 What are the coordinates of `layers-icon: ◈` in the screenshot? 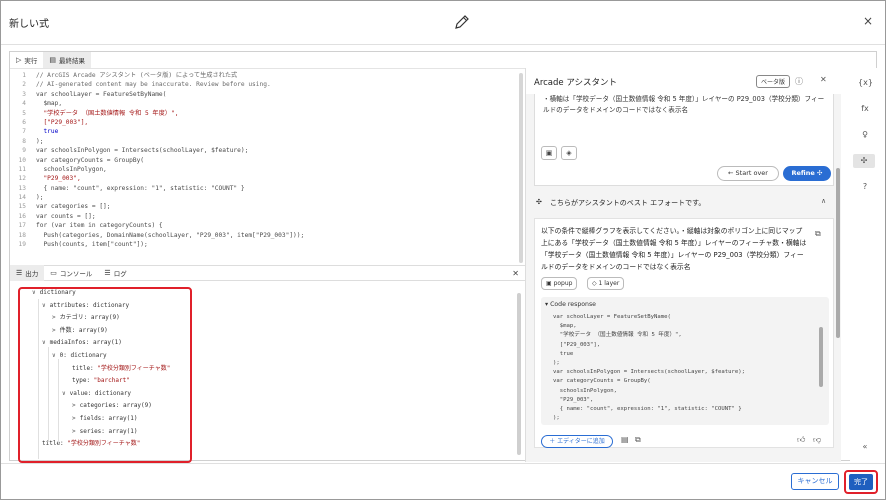 It's located at (569, 153).